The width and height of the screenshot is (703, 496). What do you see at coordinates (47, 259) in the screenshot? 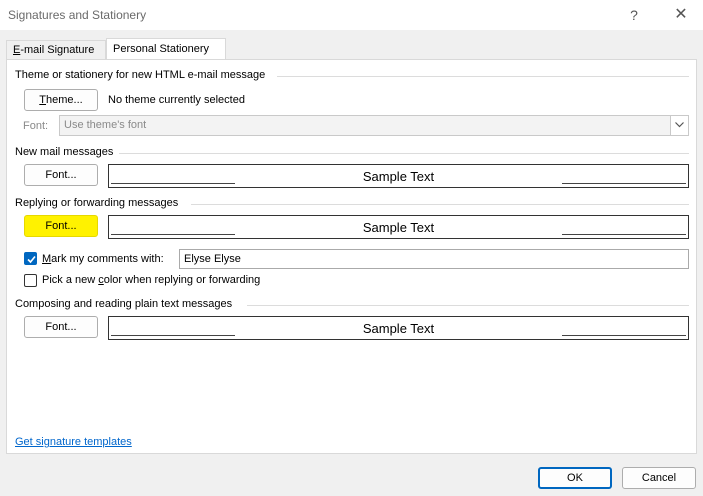
I see `mark-comments-accel: M` at bounding box center [47, 259].